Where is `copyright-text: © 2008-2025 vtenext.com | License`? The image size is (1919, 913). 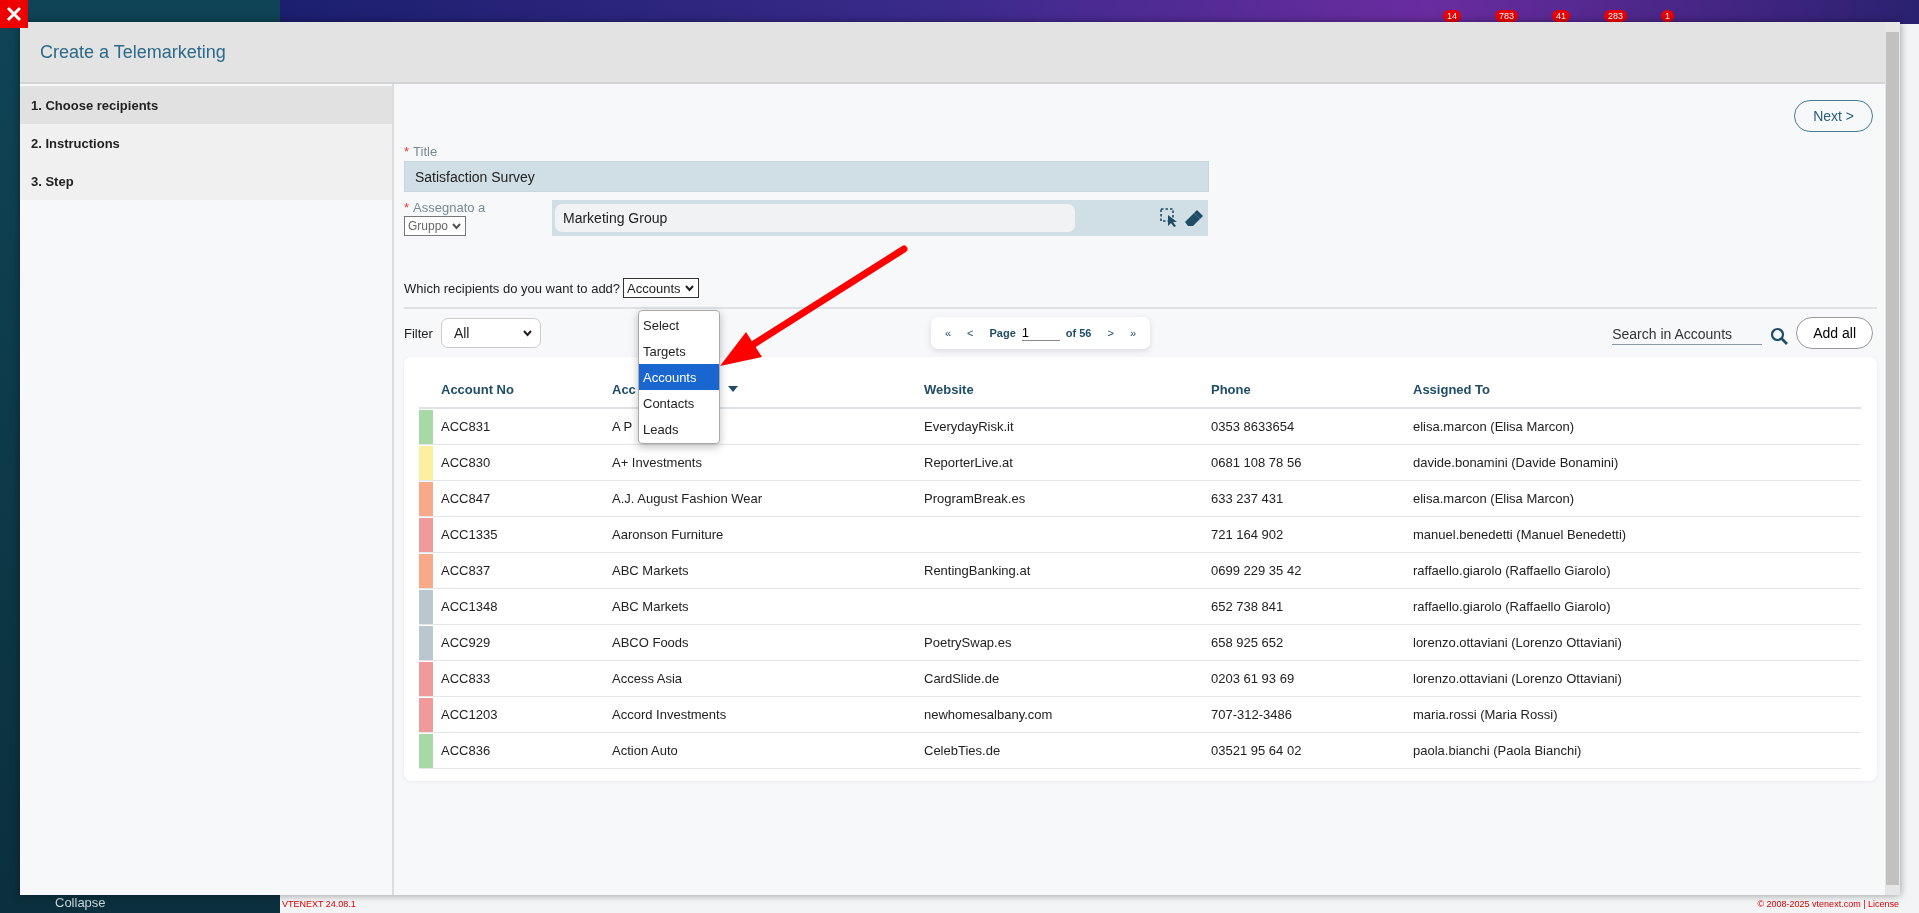
copyright-text: © 2008-2025 vtenext.com | License is located at coordinates (1828, 904).